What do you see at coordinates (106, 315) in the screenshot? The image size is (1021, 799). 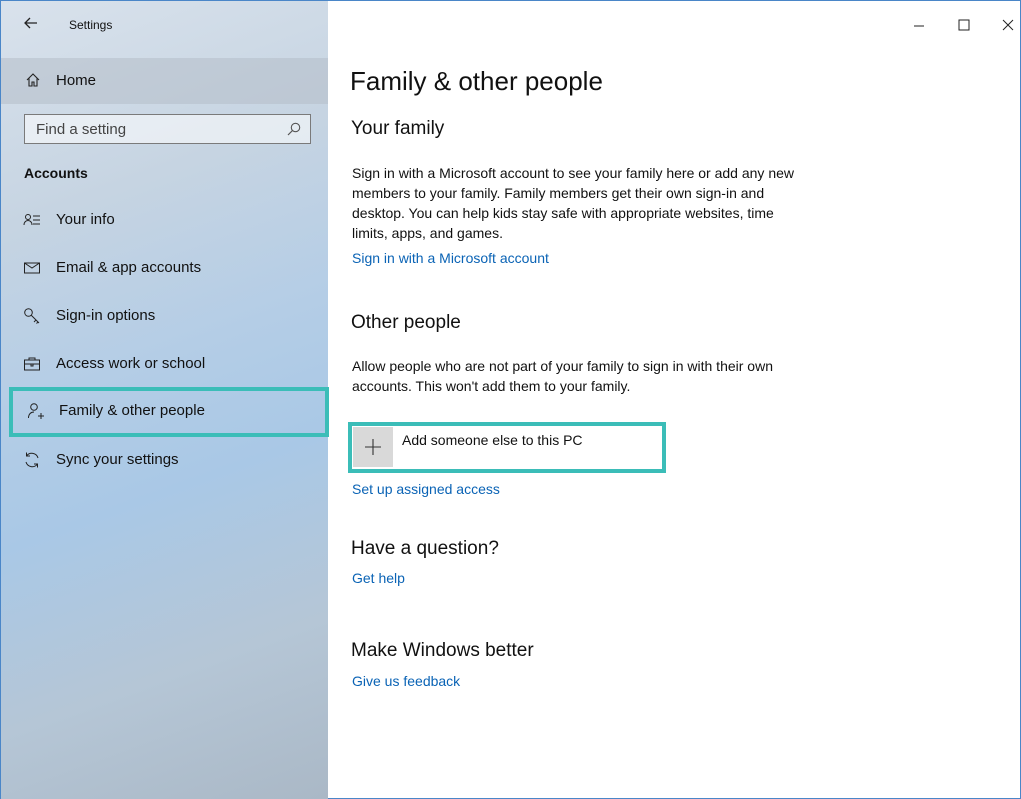 I see `sidebar-item-label: Sign-in options` at bounding box center [106, 315].